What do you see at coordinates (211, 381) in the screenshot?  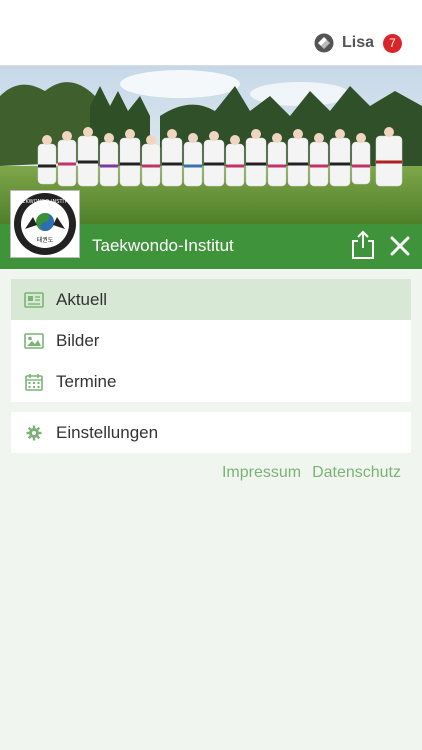 I see `menu-item-termine: Termine` at bounding box center [211, 381].